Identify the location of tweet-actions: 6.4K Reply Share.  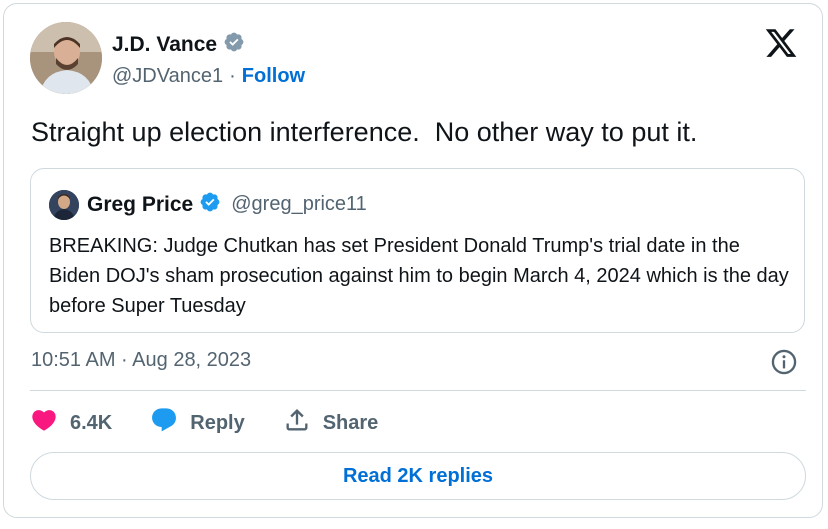
(223, 423).